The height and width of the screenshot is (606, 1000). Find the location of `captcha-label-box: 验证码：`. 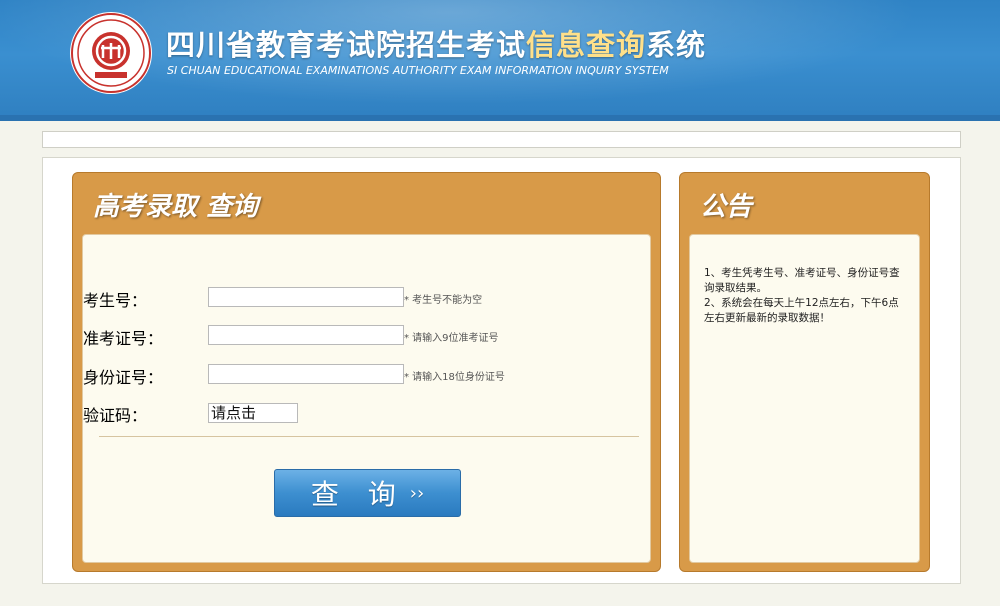

captcha-label-box: 验证码： is located at coordinates (143, 413).